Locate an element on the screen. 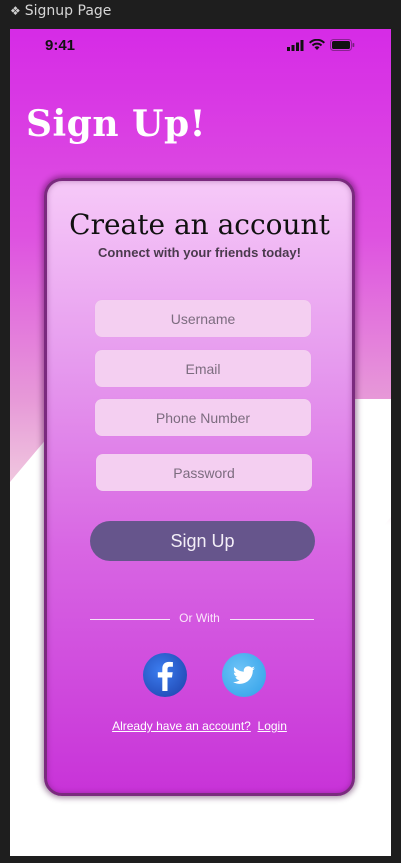  login-link: Login is located at coordinates (272, 726).